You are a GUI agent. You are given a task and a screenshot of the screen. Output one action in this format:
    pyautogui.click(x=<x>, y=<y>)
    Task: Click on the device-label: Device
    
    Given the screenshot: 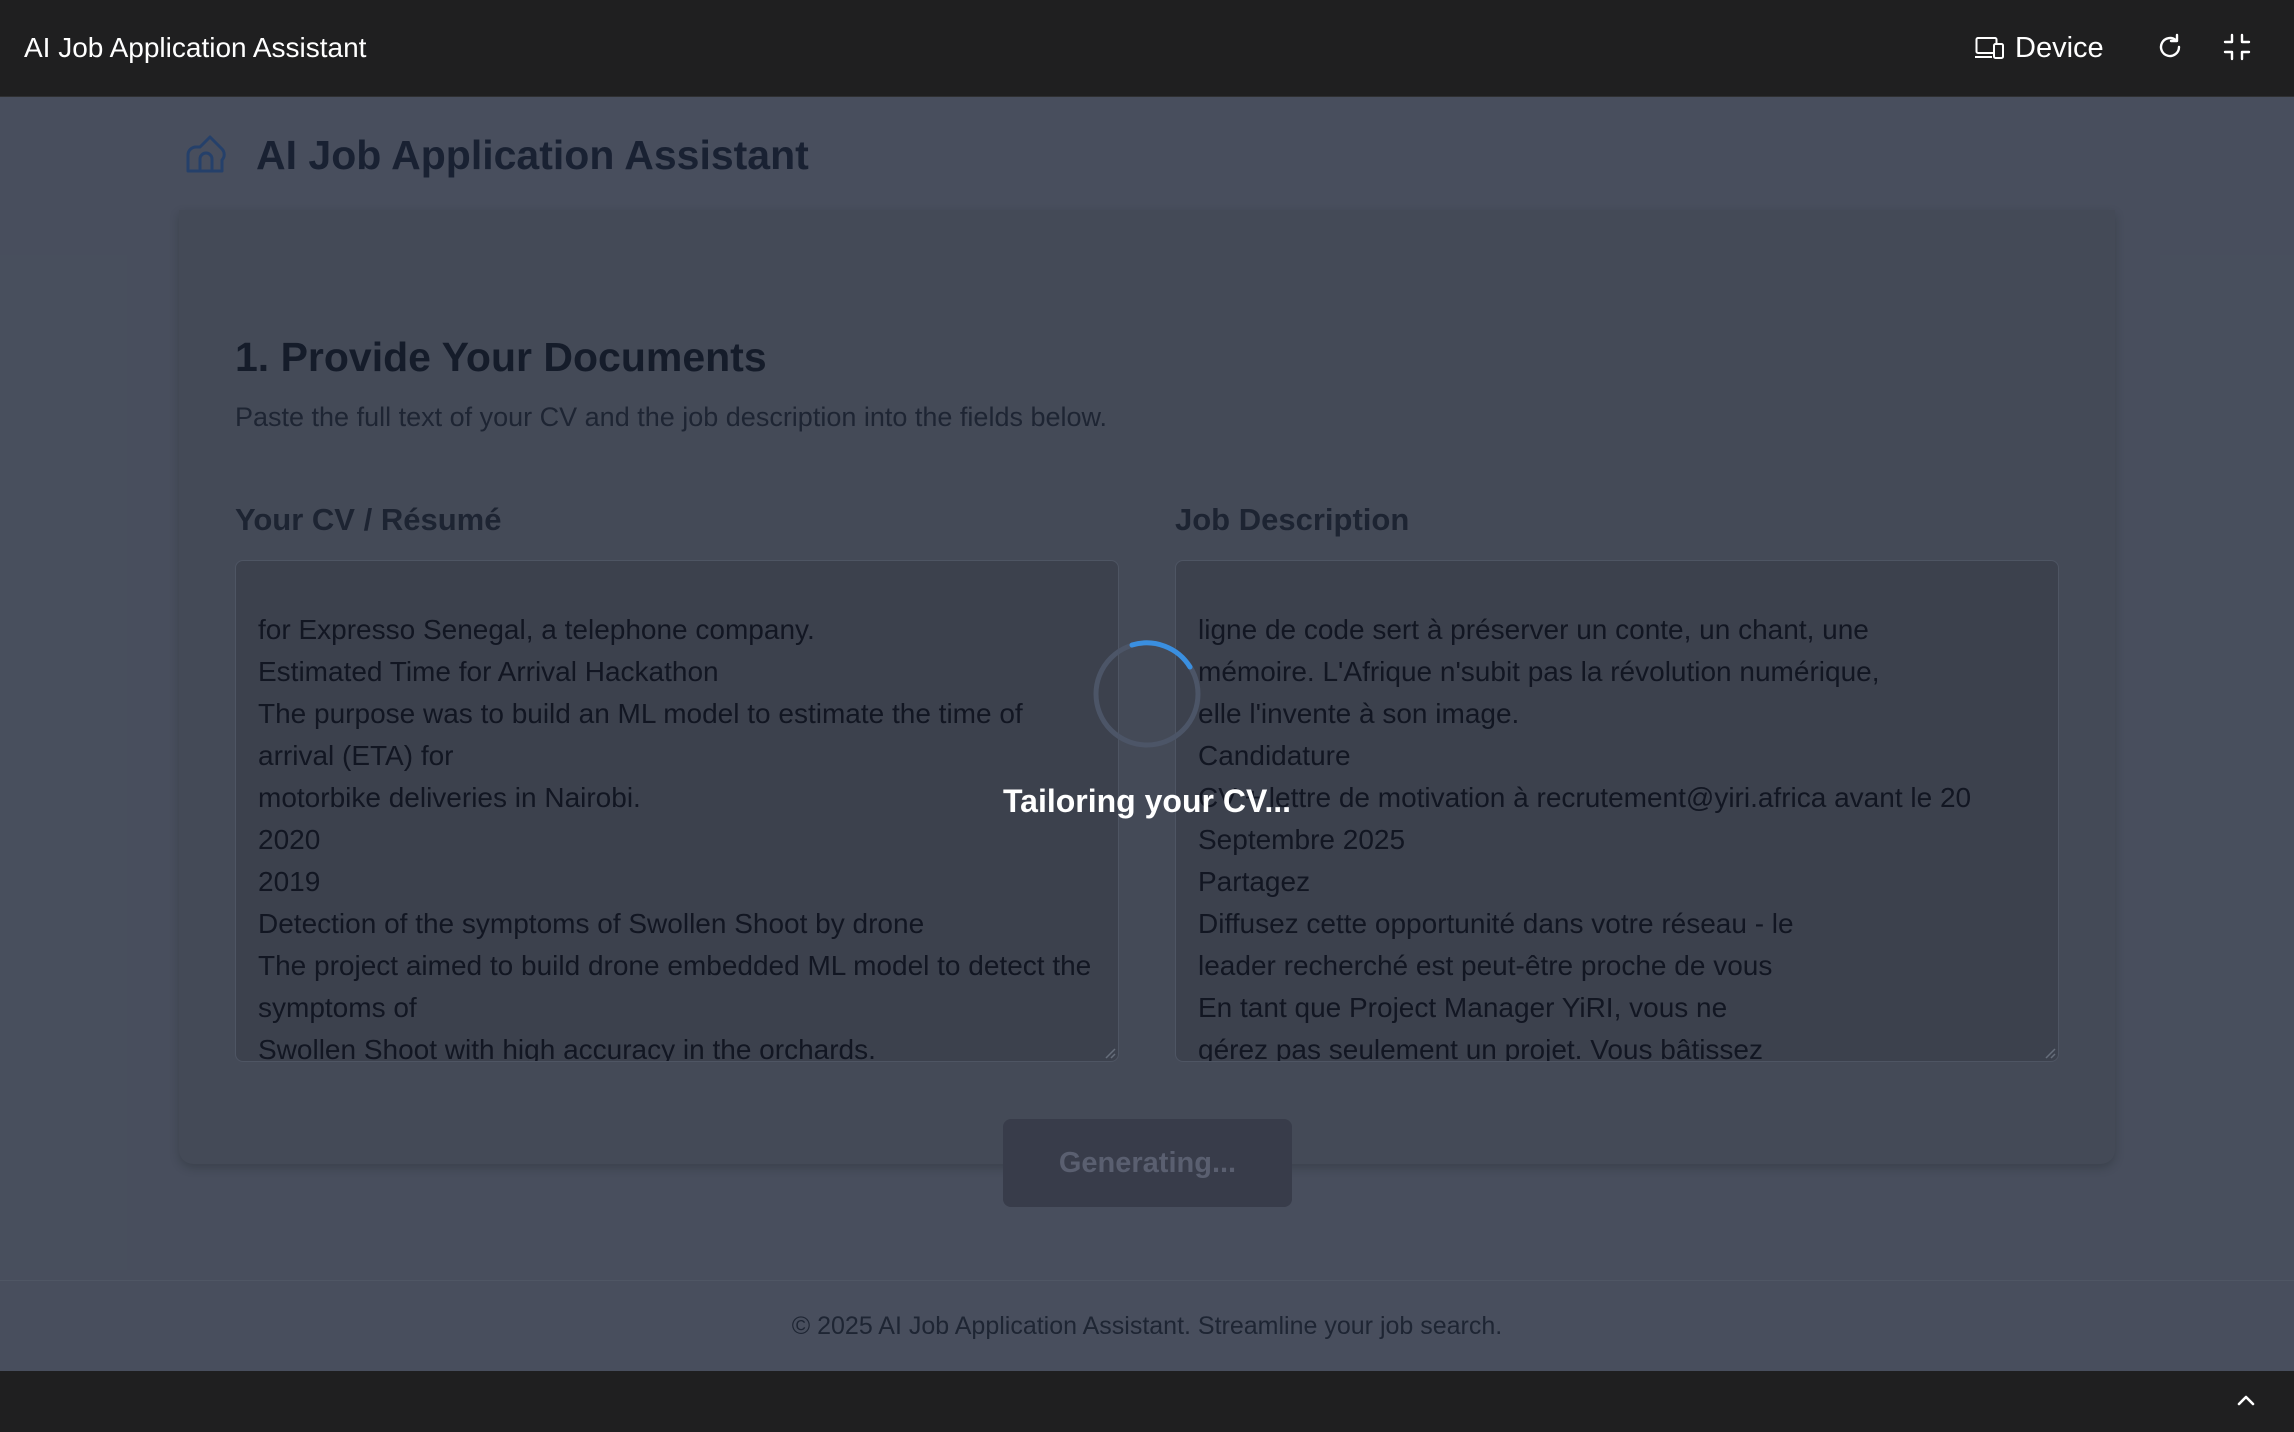 What is the action you would take?
    pyautogui.click(x=2059, y=47)
    